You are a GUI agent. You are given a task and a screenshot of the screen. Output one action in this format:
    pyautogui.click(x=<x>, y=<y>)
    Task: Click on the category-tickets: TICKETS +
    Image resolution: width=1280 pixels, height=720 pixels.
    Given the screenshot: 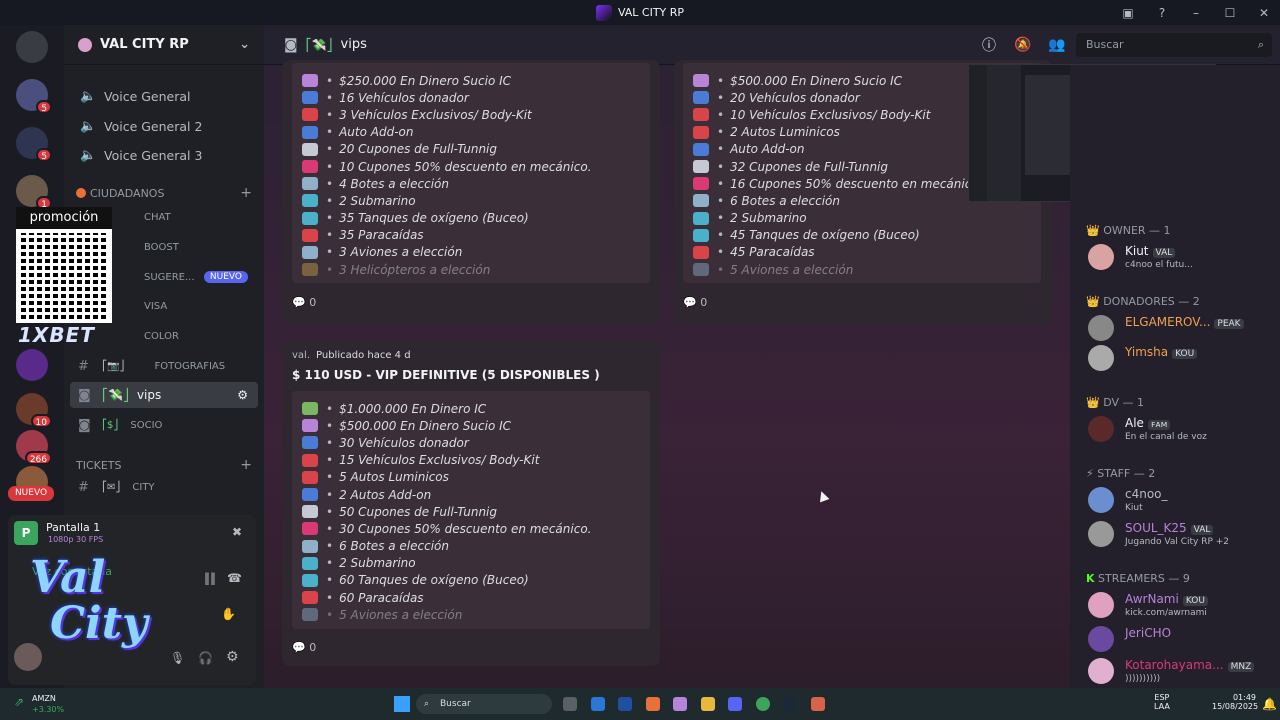 What is the action you would take?
    pyautogui.click(x=164, y=465)
    